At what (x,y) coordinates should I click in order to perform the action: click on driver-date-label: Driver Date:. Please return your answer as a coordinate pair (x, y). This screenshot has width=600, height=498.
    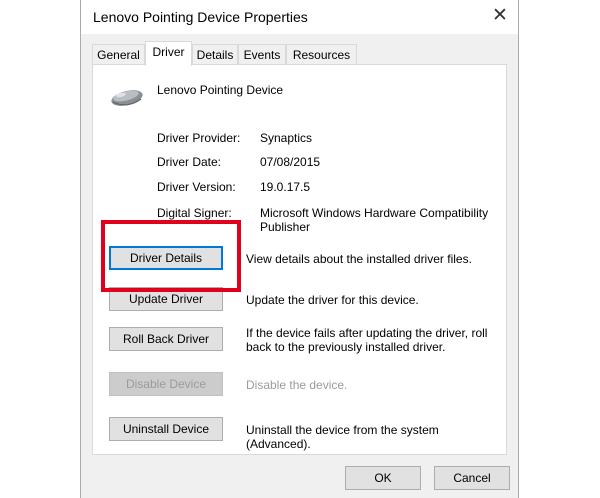
    Looking at the image, I should click on (189, 162).